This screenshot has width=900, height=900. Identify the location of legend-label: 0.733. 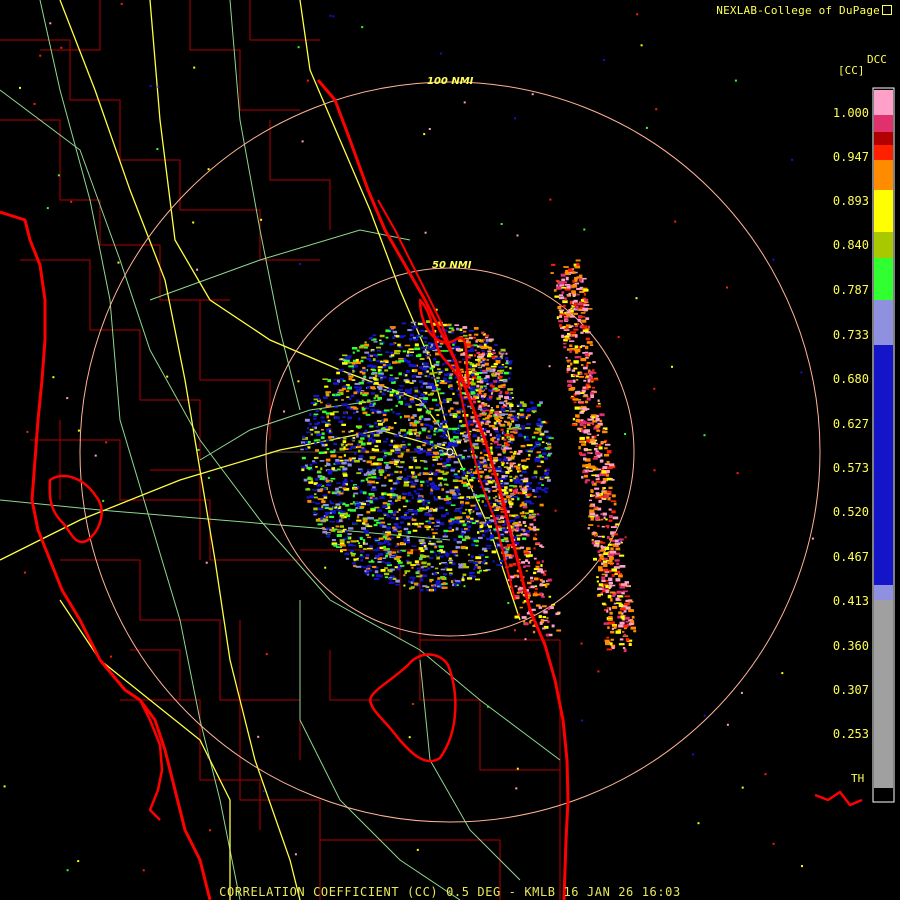
(850, 335).